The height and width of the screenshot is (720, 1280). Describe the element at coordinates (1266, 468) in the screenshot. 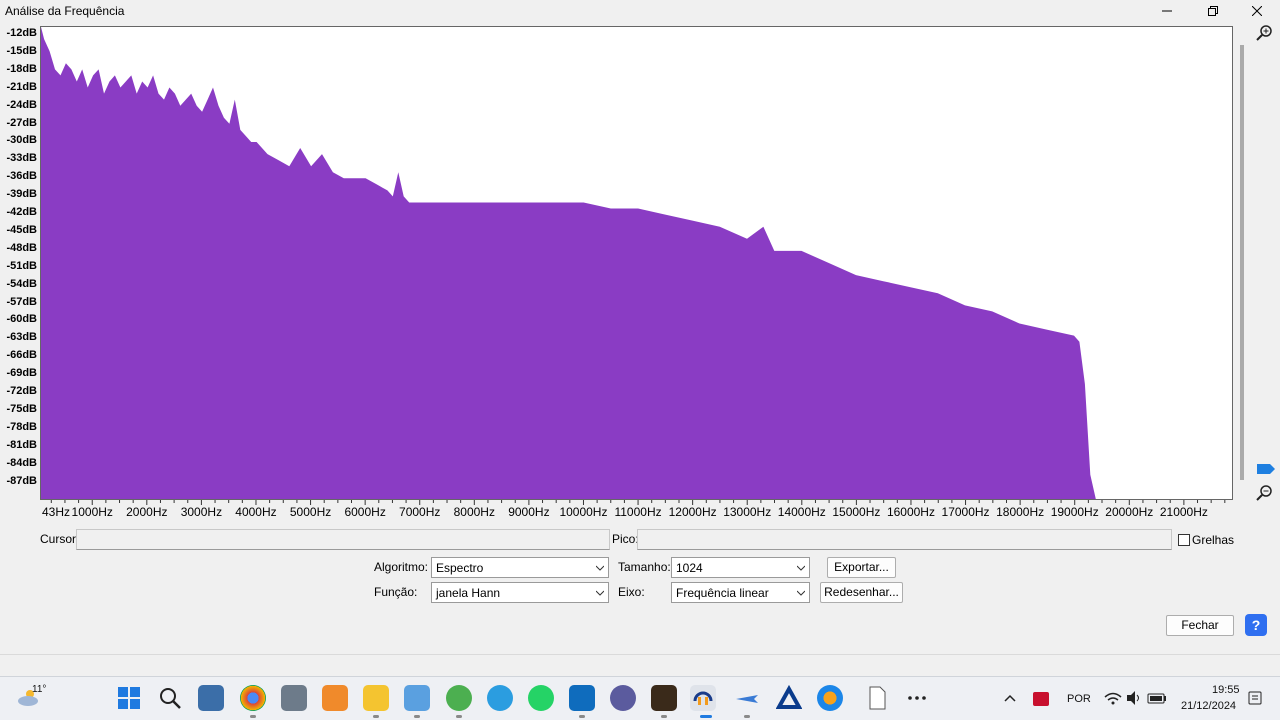

I see `zoom-slider-thumb` at that location.